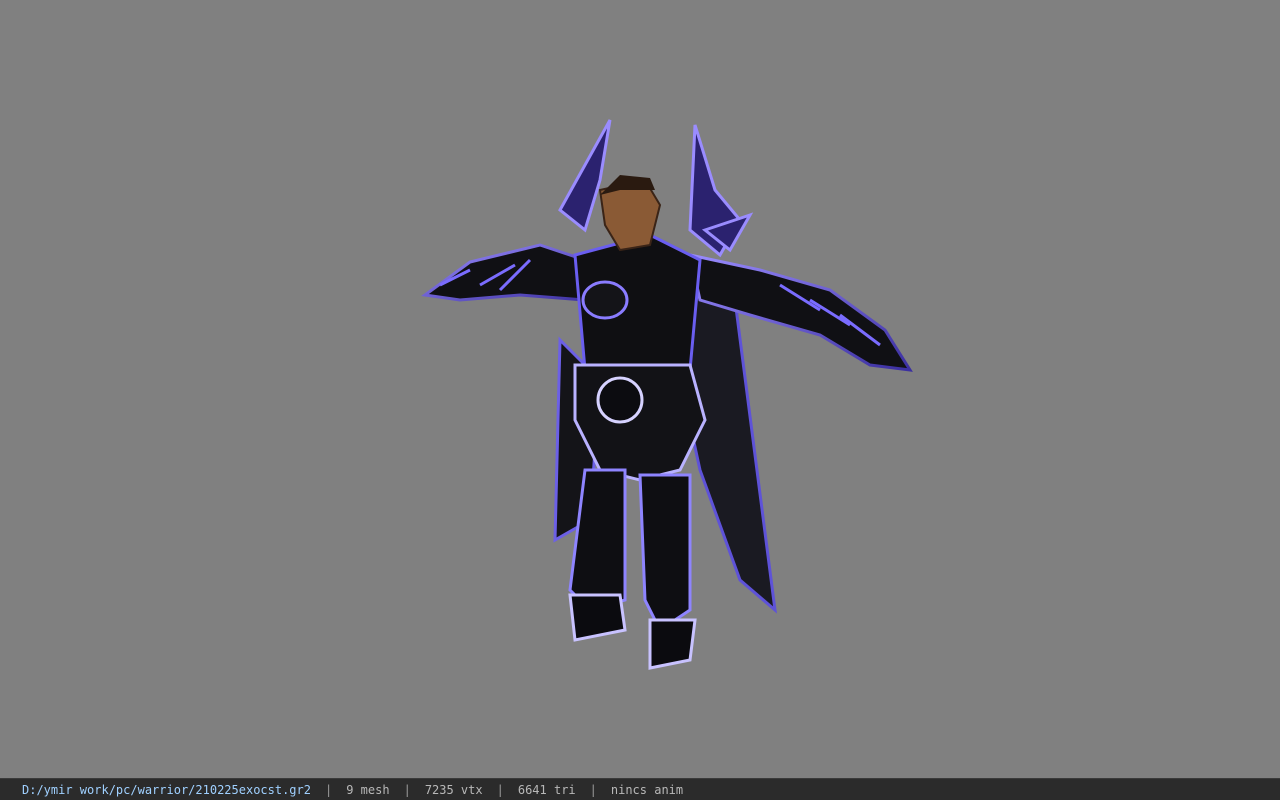 This screenshot has width=1280, height=800. What do you see at coordinates (665, 553) in the screenshot?
I see `right-leg` at bounding box center [665, 553].